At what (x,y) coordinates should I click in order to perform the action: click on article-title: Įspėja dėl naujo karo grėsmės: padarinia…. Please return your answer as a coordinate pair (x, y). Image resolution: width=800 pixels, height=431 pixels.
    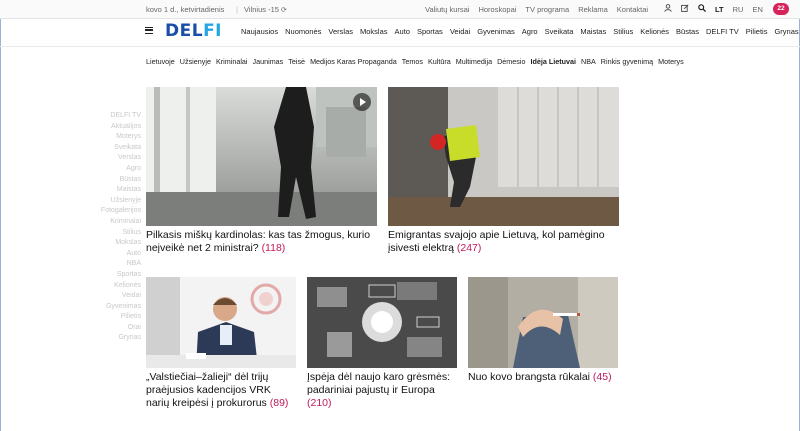
    Looking at the image, I should click on (378, 383).